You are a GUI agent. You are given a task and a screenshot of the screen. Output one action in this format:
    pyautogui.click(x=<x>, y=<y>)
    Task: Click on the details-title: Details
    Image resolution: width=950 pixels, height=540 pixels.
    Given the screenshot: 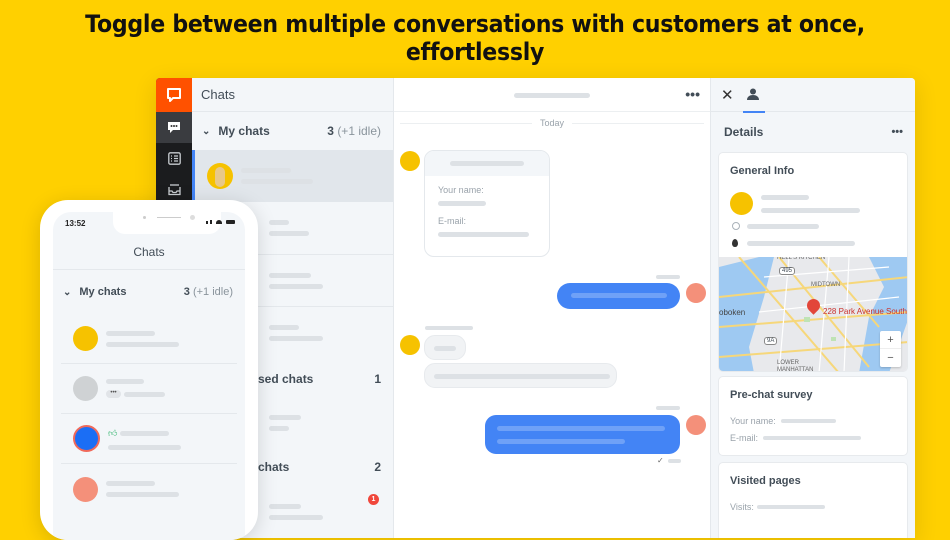 What is the action you would take?
    pyautogui.click(x=744, y=132)
    